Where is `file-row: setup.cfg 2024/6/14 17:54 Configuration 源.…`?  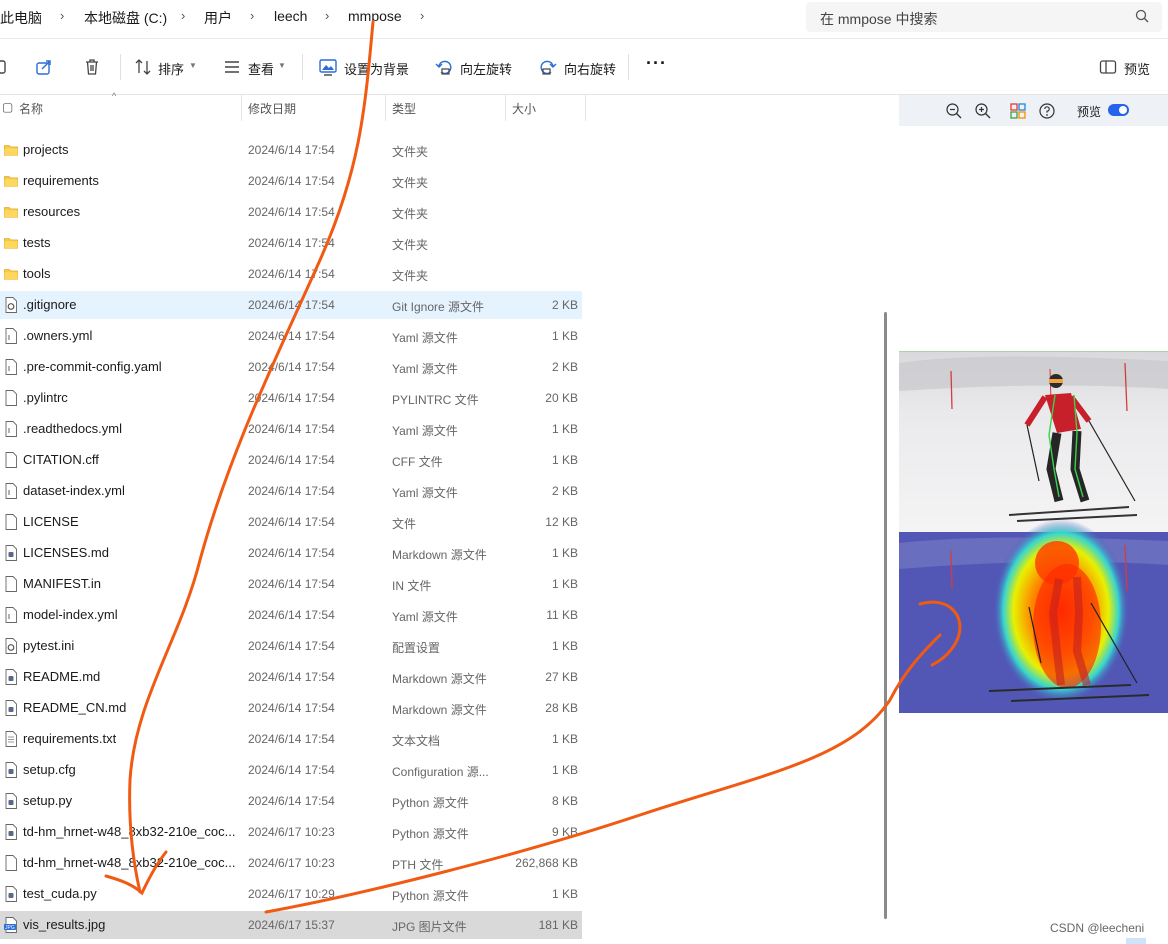 file-row: setup.cfg 2024/6/14 17:54 Configuration 源.… is located at coordinates (291, 770).